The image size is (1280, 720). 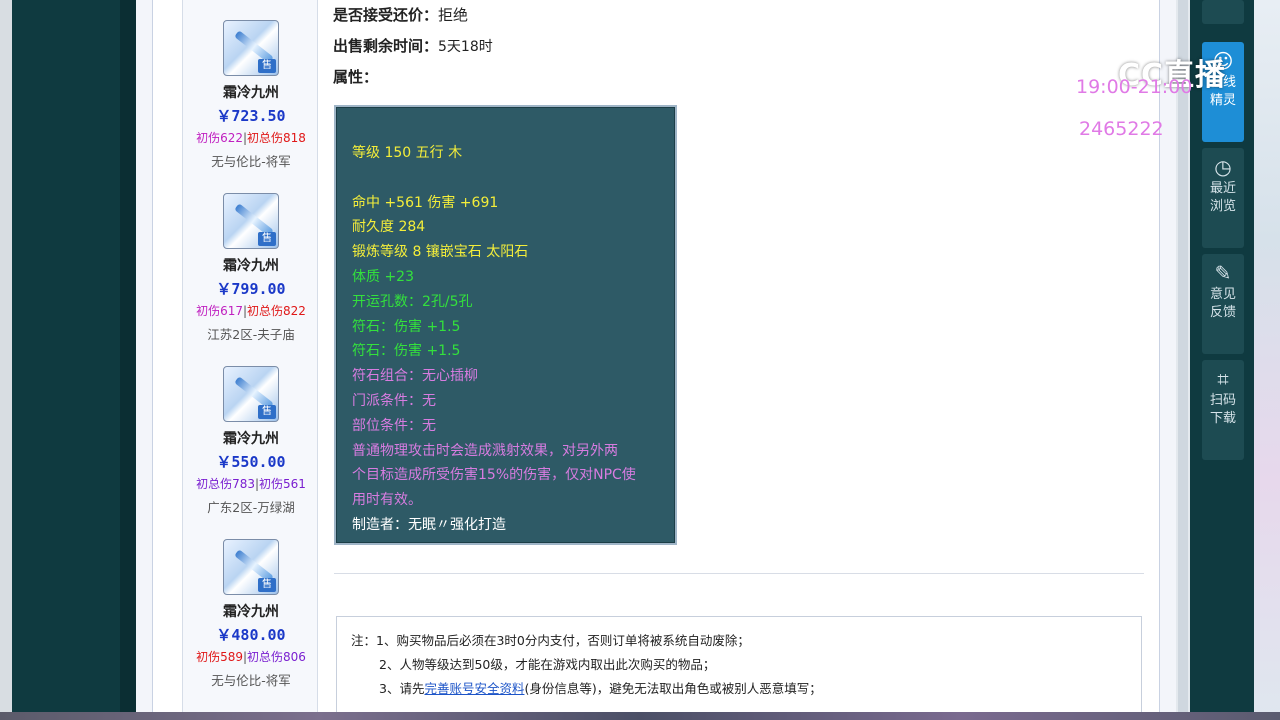 What do you see at coordinates (600, 688) in the screenshot?
I see `notice-line-3: 3、请先完善账号安全资料(身份信息等)，避免无法取出角色或被别人恶意填写；` at bounding box center [600, 688].